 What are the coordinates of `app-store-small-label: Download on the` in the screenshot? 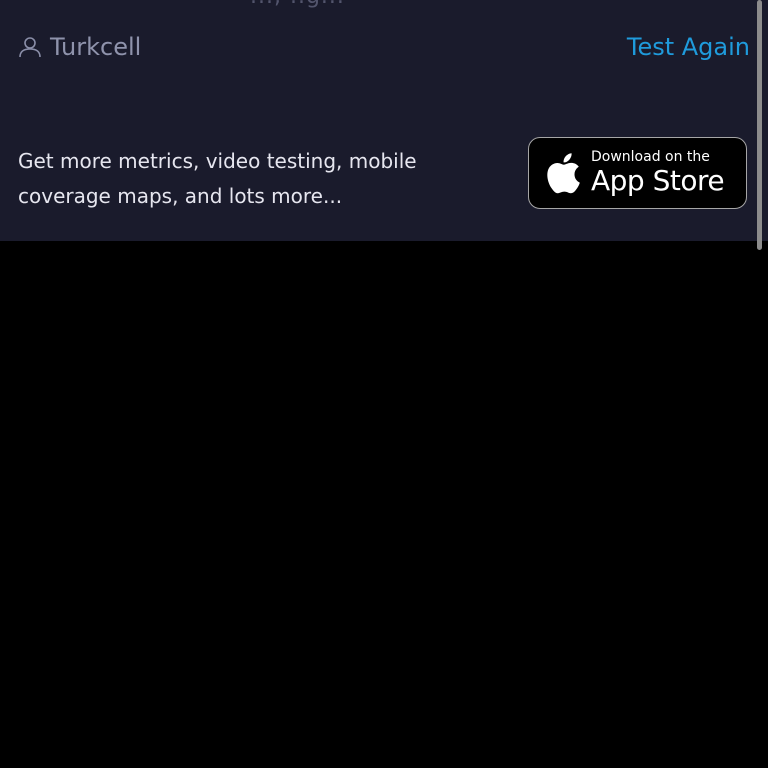 It's located at (650, 157).